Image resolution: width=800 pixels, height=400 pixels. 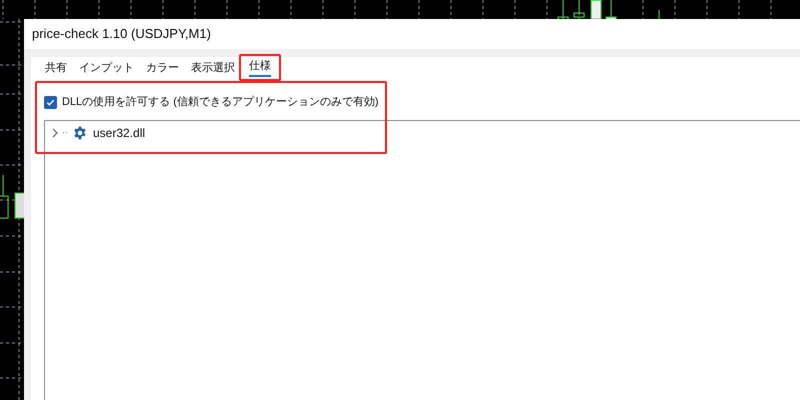 I want to click on tab: カラー, so click(x=162, y=69).